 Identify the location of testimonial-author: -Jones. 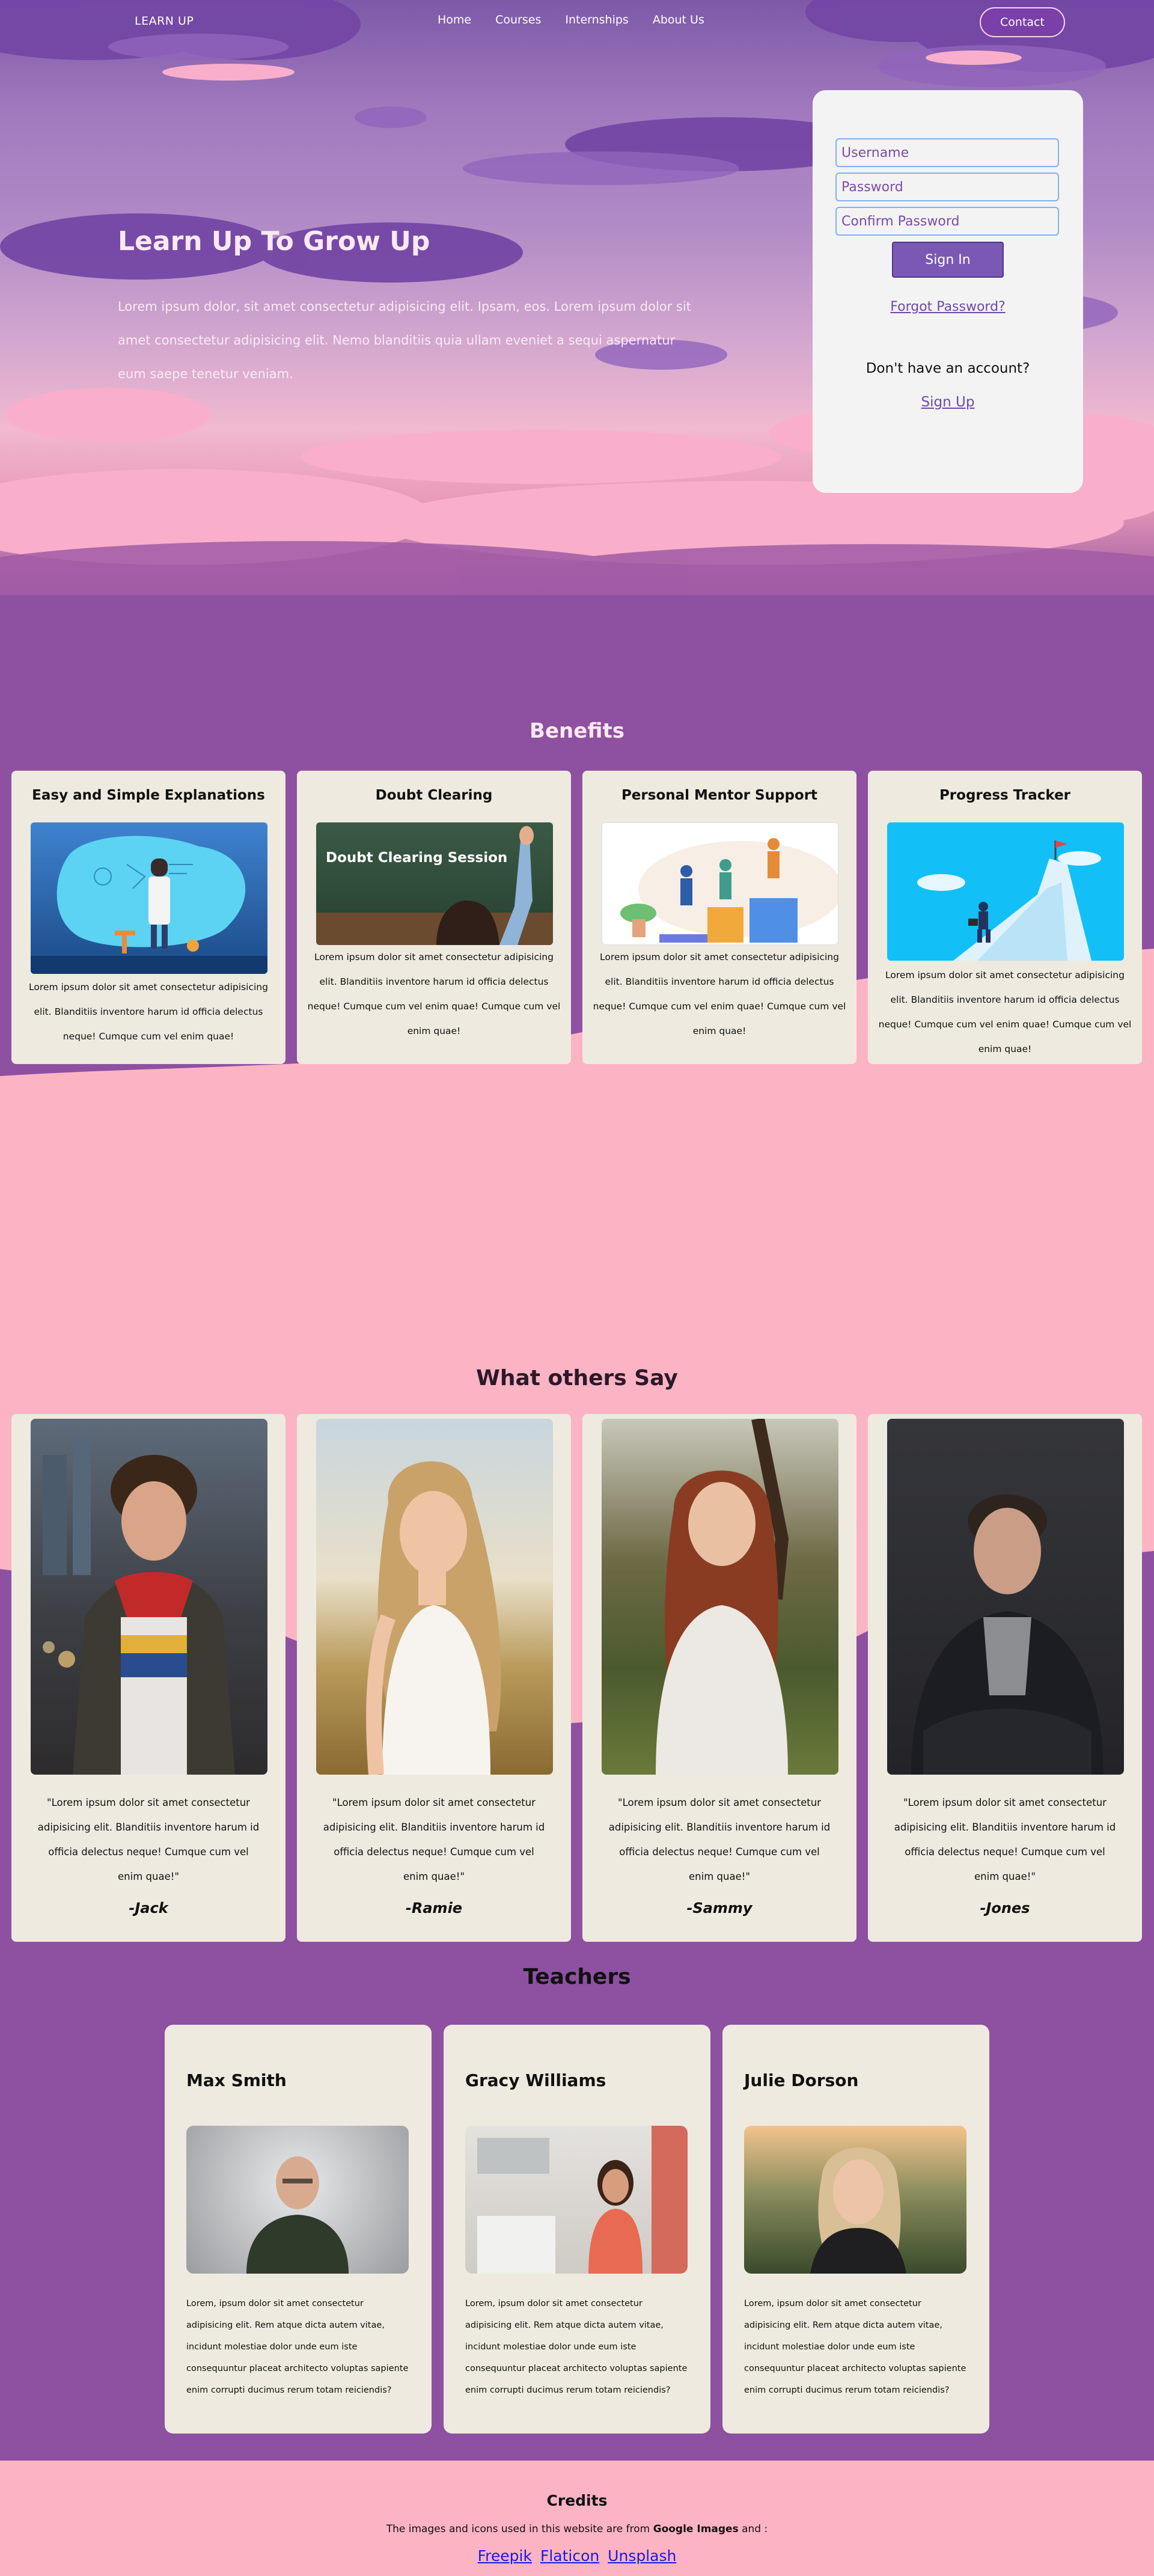
(1005, 1908).